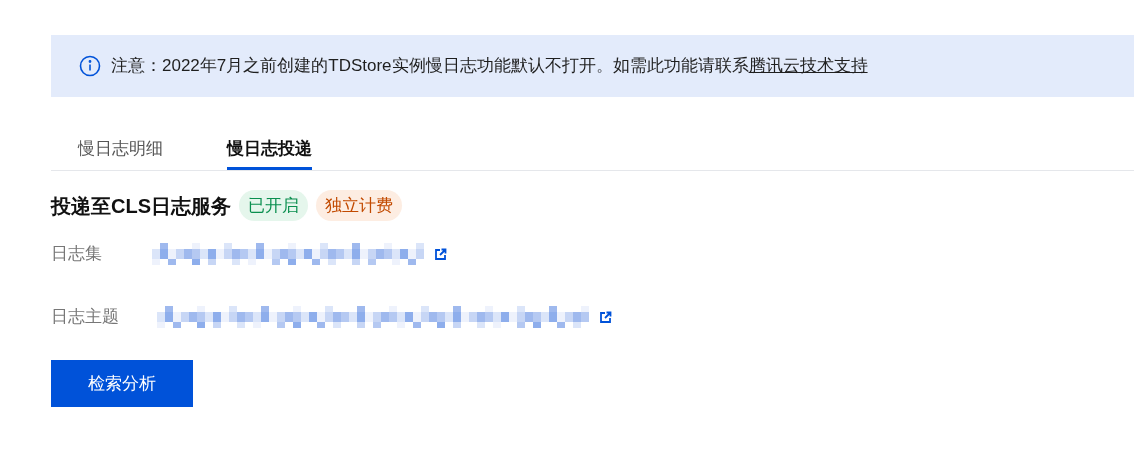 Image resolution: width=1134 pixels, height=456 pixels. I want to click on field-label: 日志主题, so click(85, 317).